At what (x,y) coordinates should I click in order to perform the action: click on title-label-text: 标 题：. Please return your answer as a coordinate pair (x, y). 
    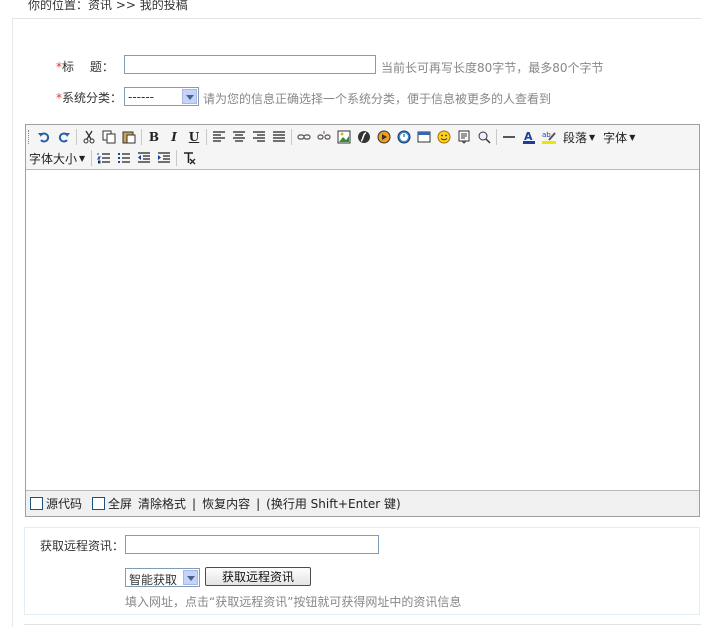
    Looking at the image, I should click on (88, 67).